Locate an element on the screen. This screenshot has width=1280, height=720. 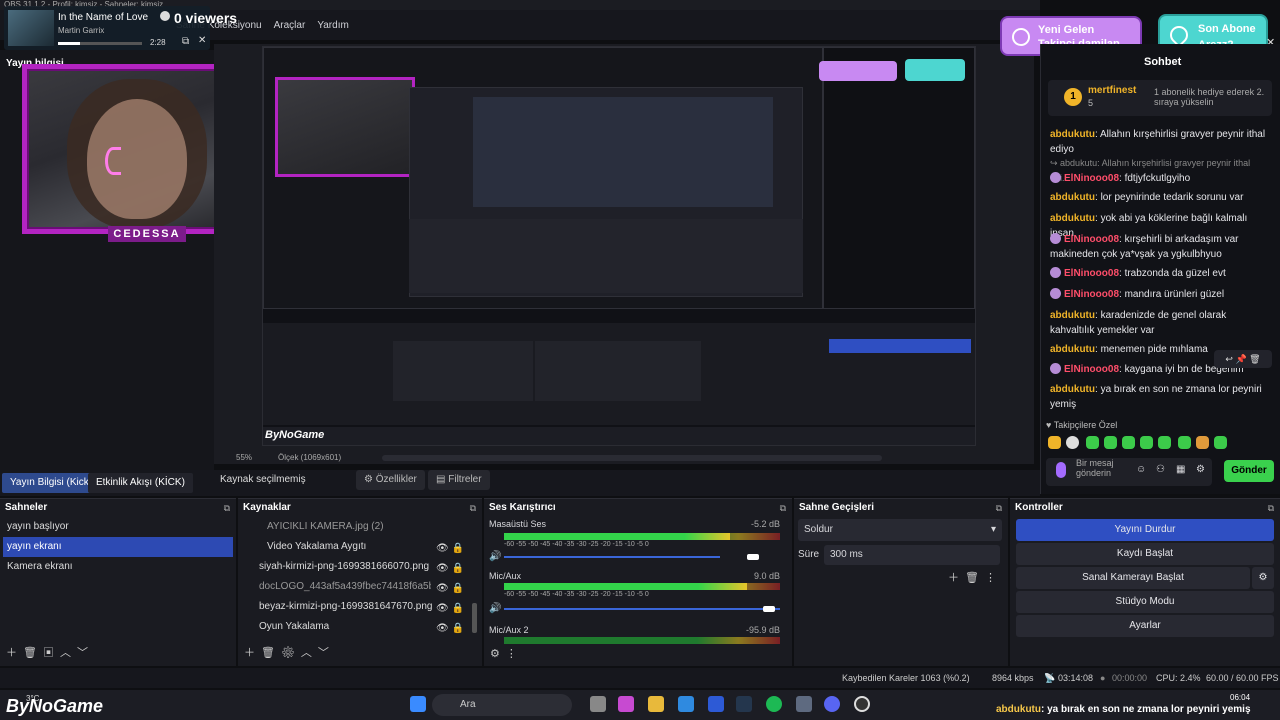
chat-text: lor peynirinde tedarik sorunu var is located at coordinates (1172, 197).